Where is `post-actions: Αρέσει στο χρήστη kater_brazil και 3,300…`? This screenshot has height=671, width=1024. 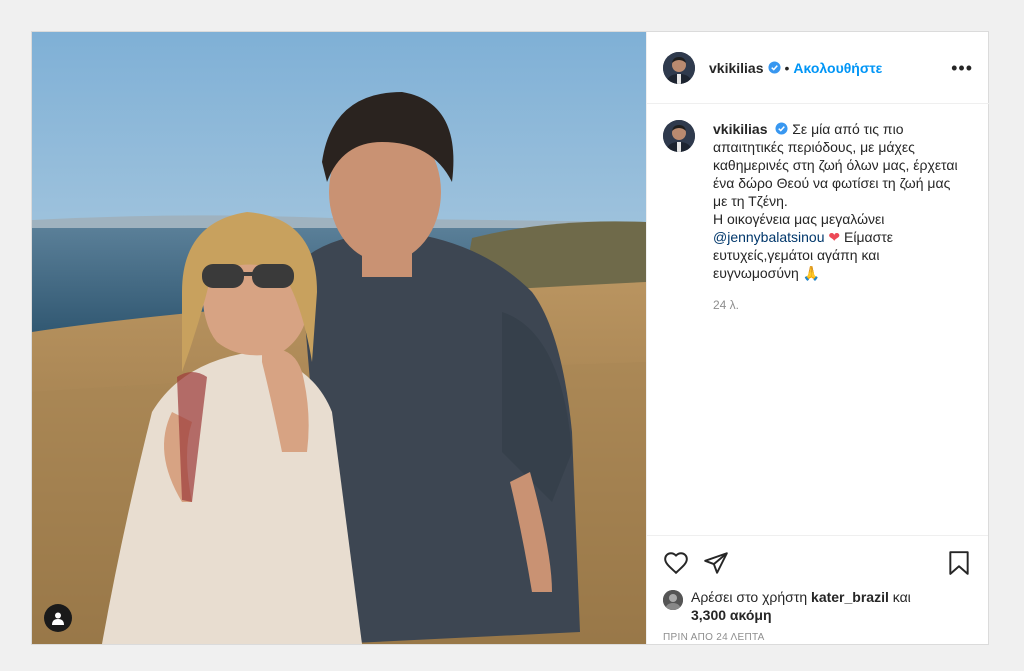
post-actions: Αρέσει στο χρήστη kater_brazil και 3,300… is located at coordinates (817, 589).